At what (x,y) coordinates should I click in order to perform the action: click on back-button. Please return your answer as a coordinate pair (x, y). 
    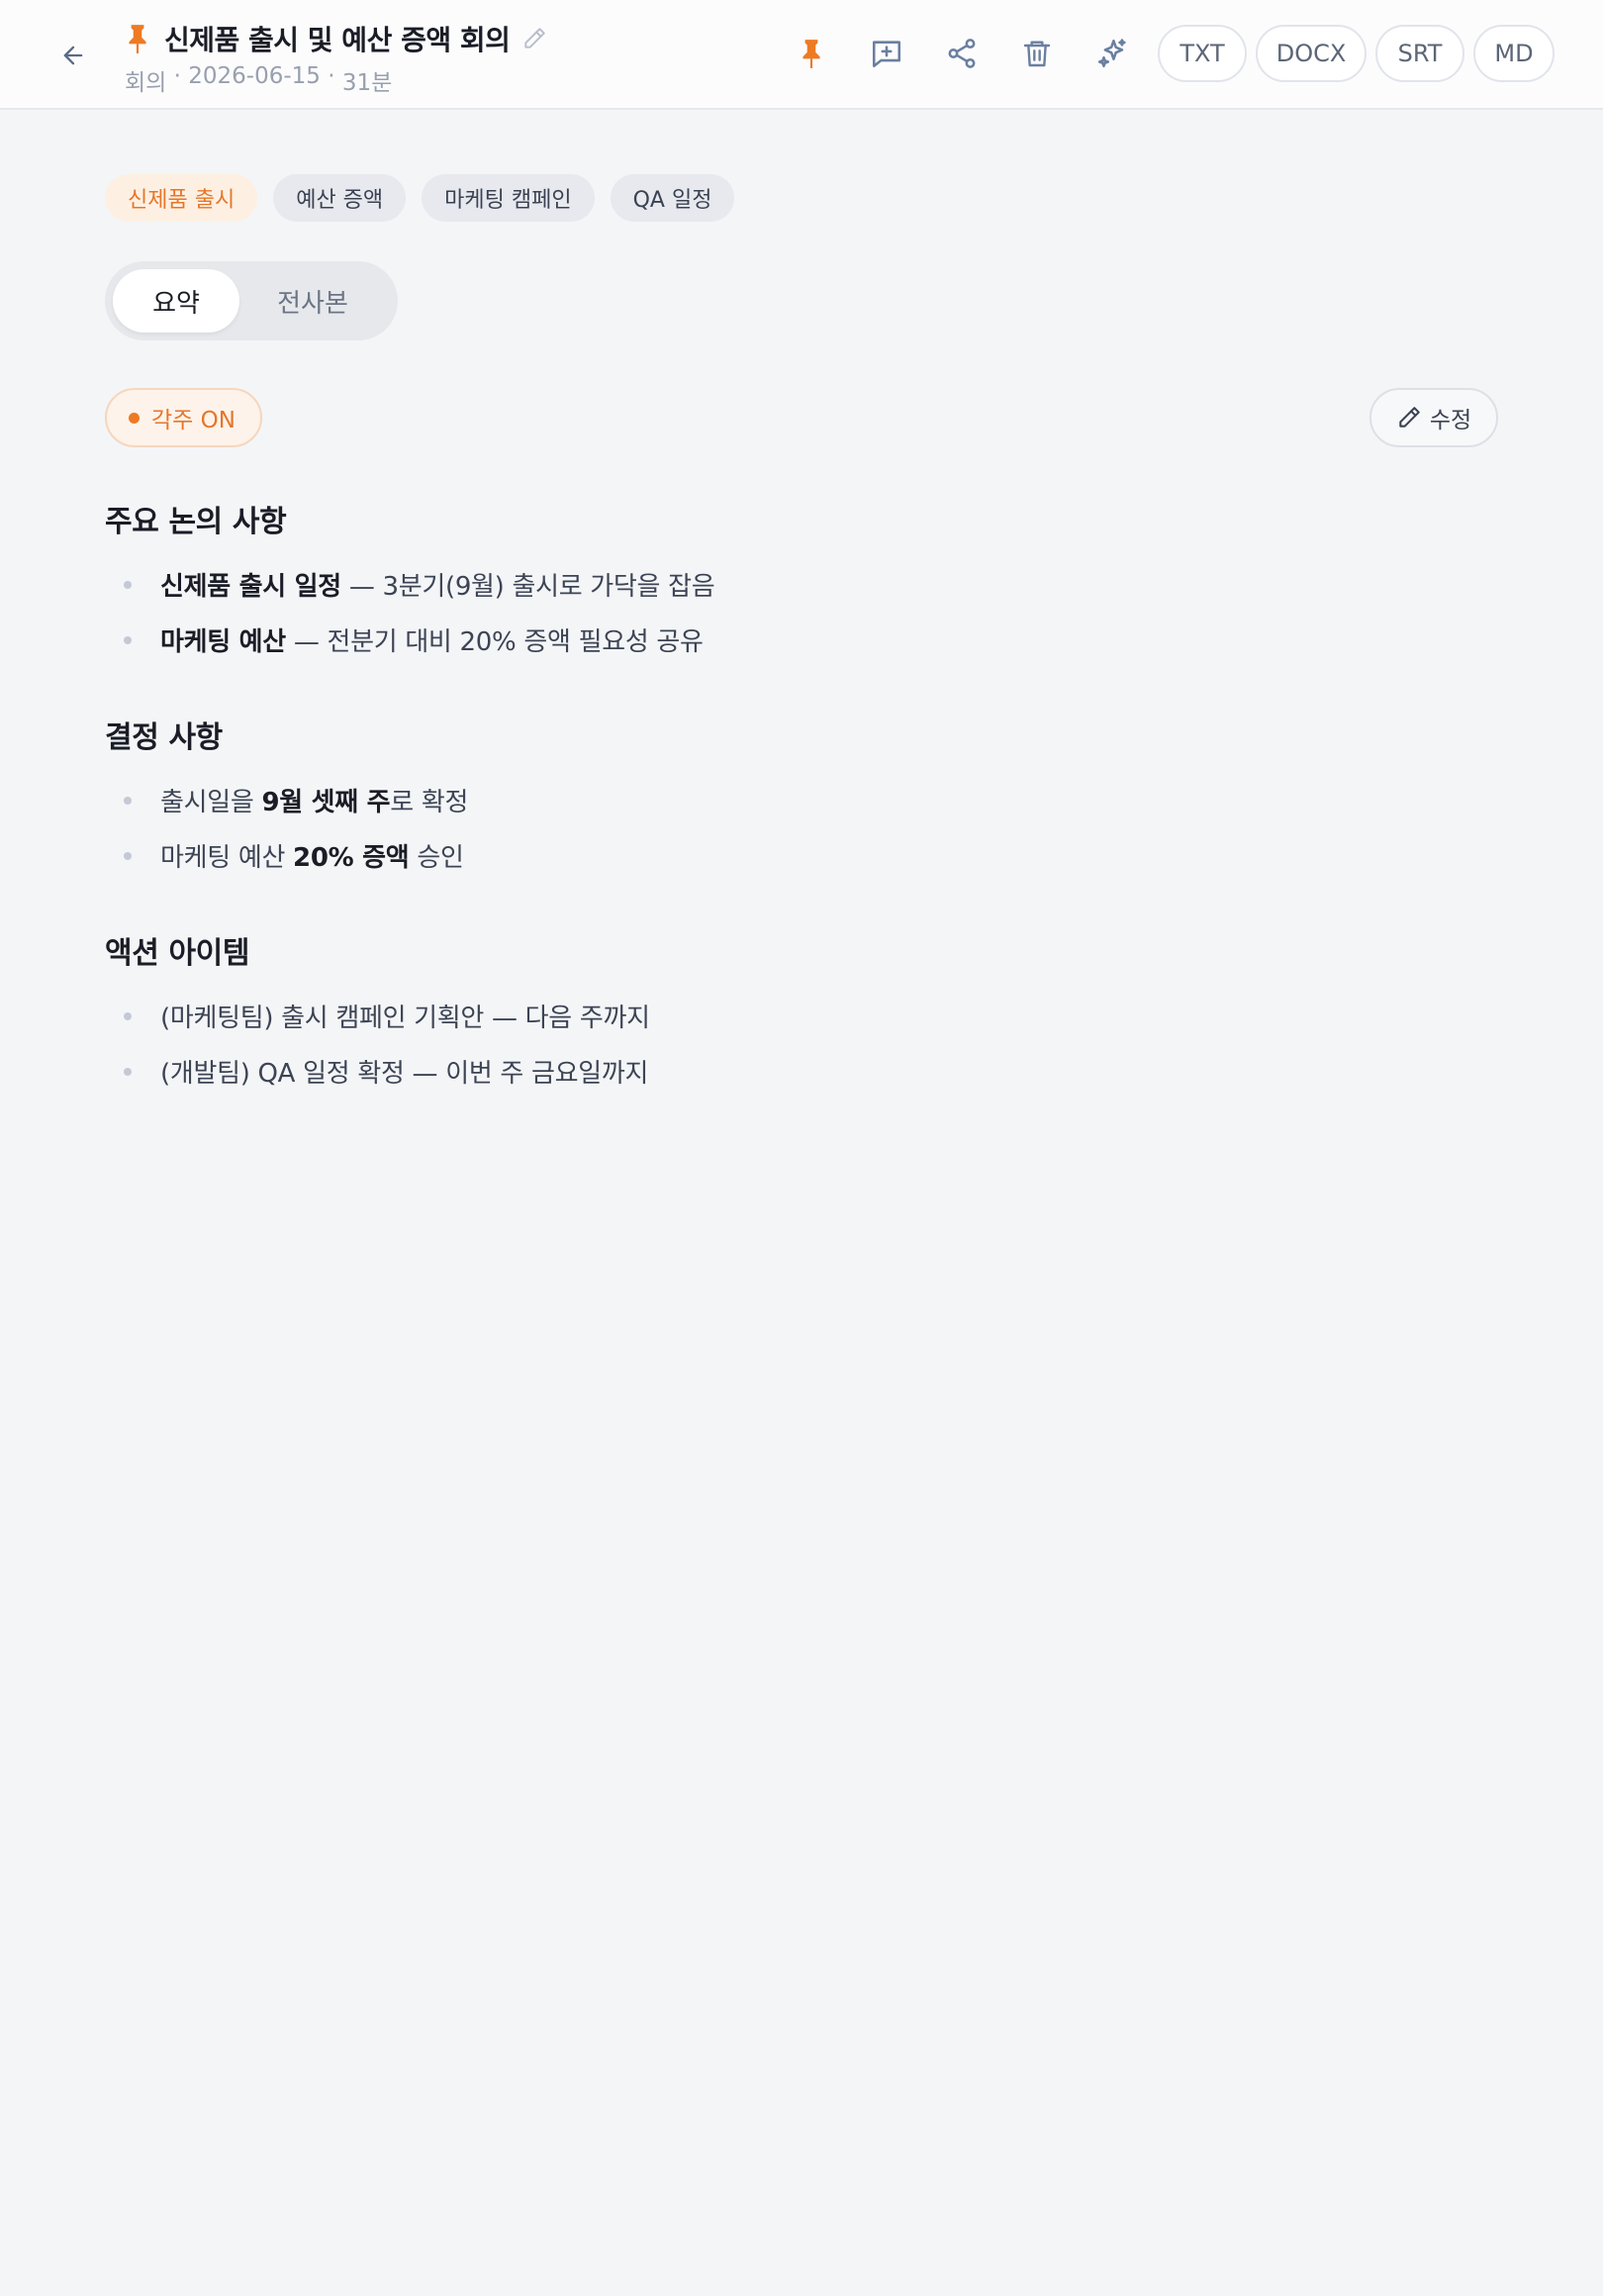
    Looking at the image, I should click on (73, 55).